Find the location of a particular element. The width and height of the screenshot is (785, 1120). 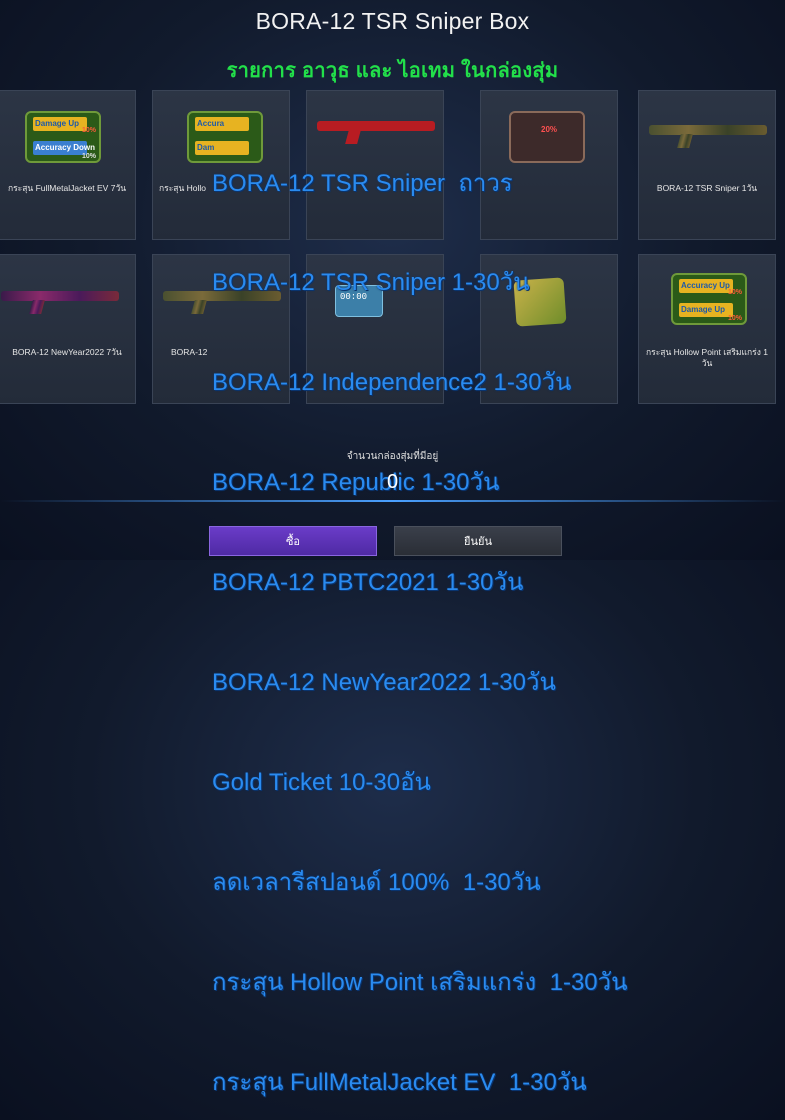

reward-line: Gold Ticket 10-30อัน is located at coordinates (321, 782).